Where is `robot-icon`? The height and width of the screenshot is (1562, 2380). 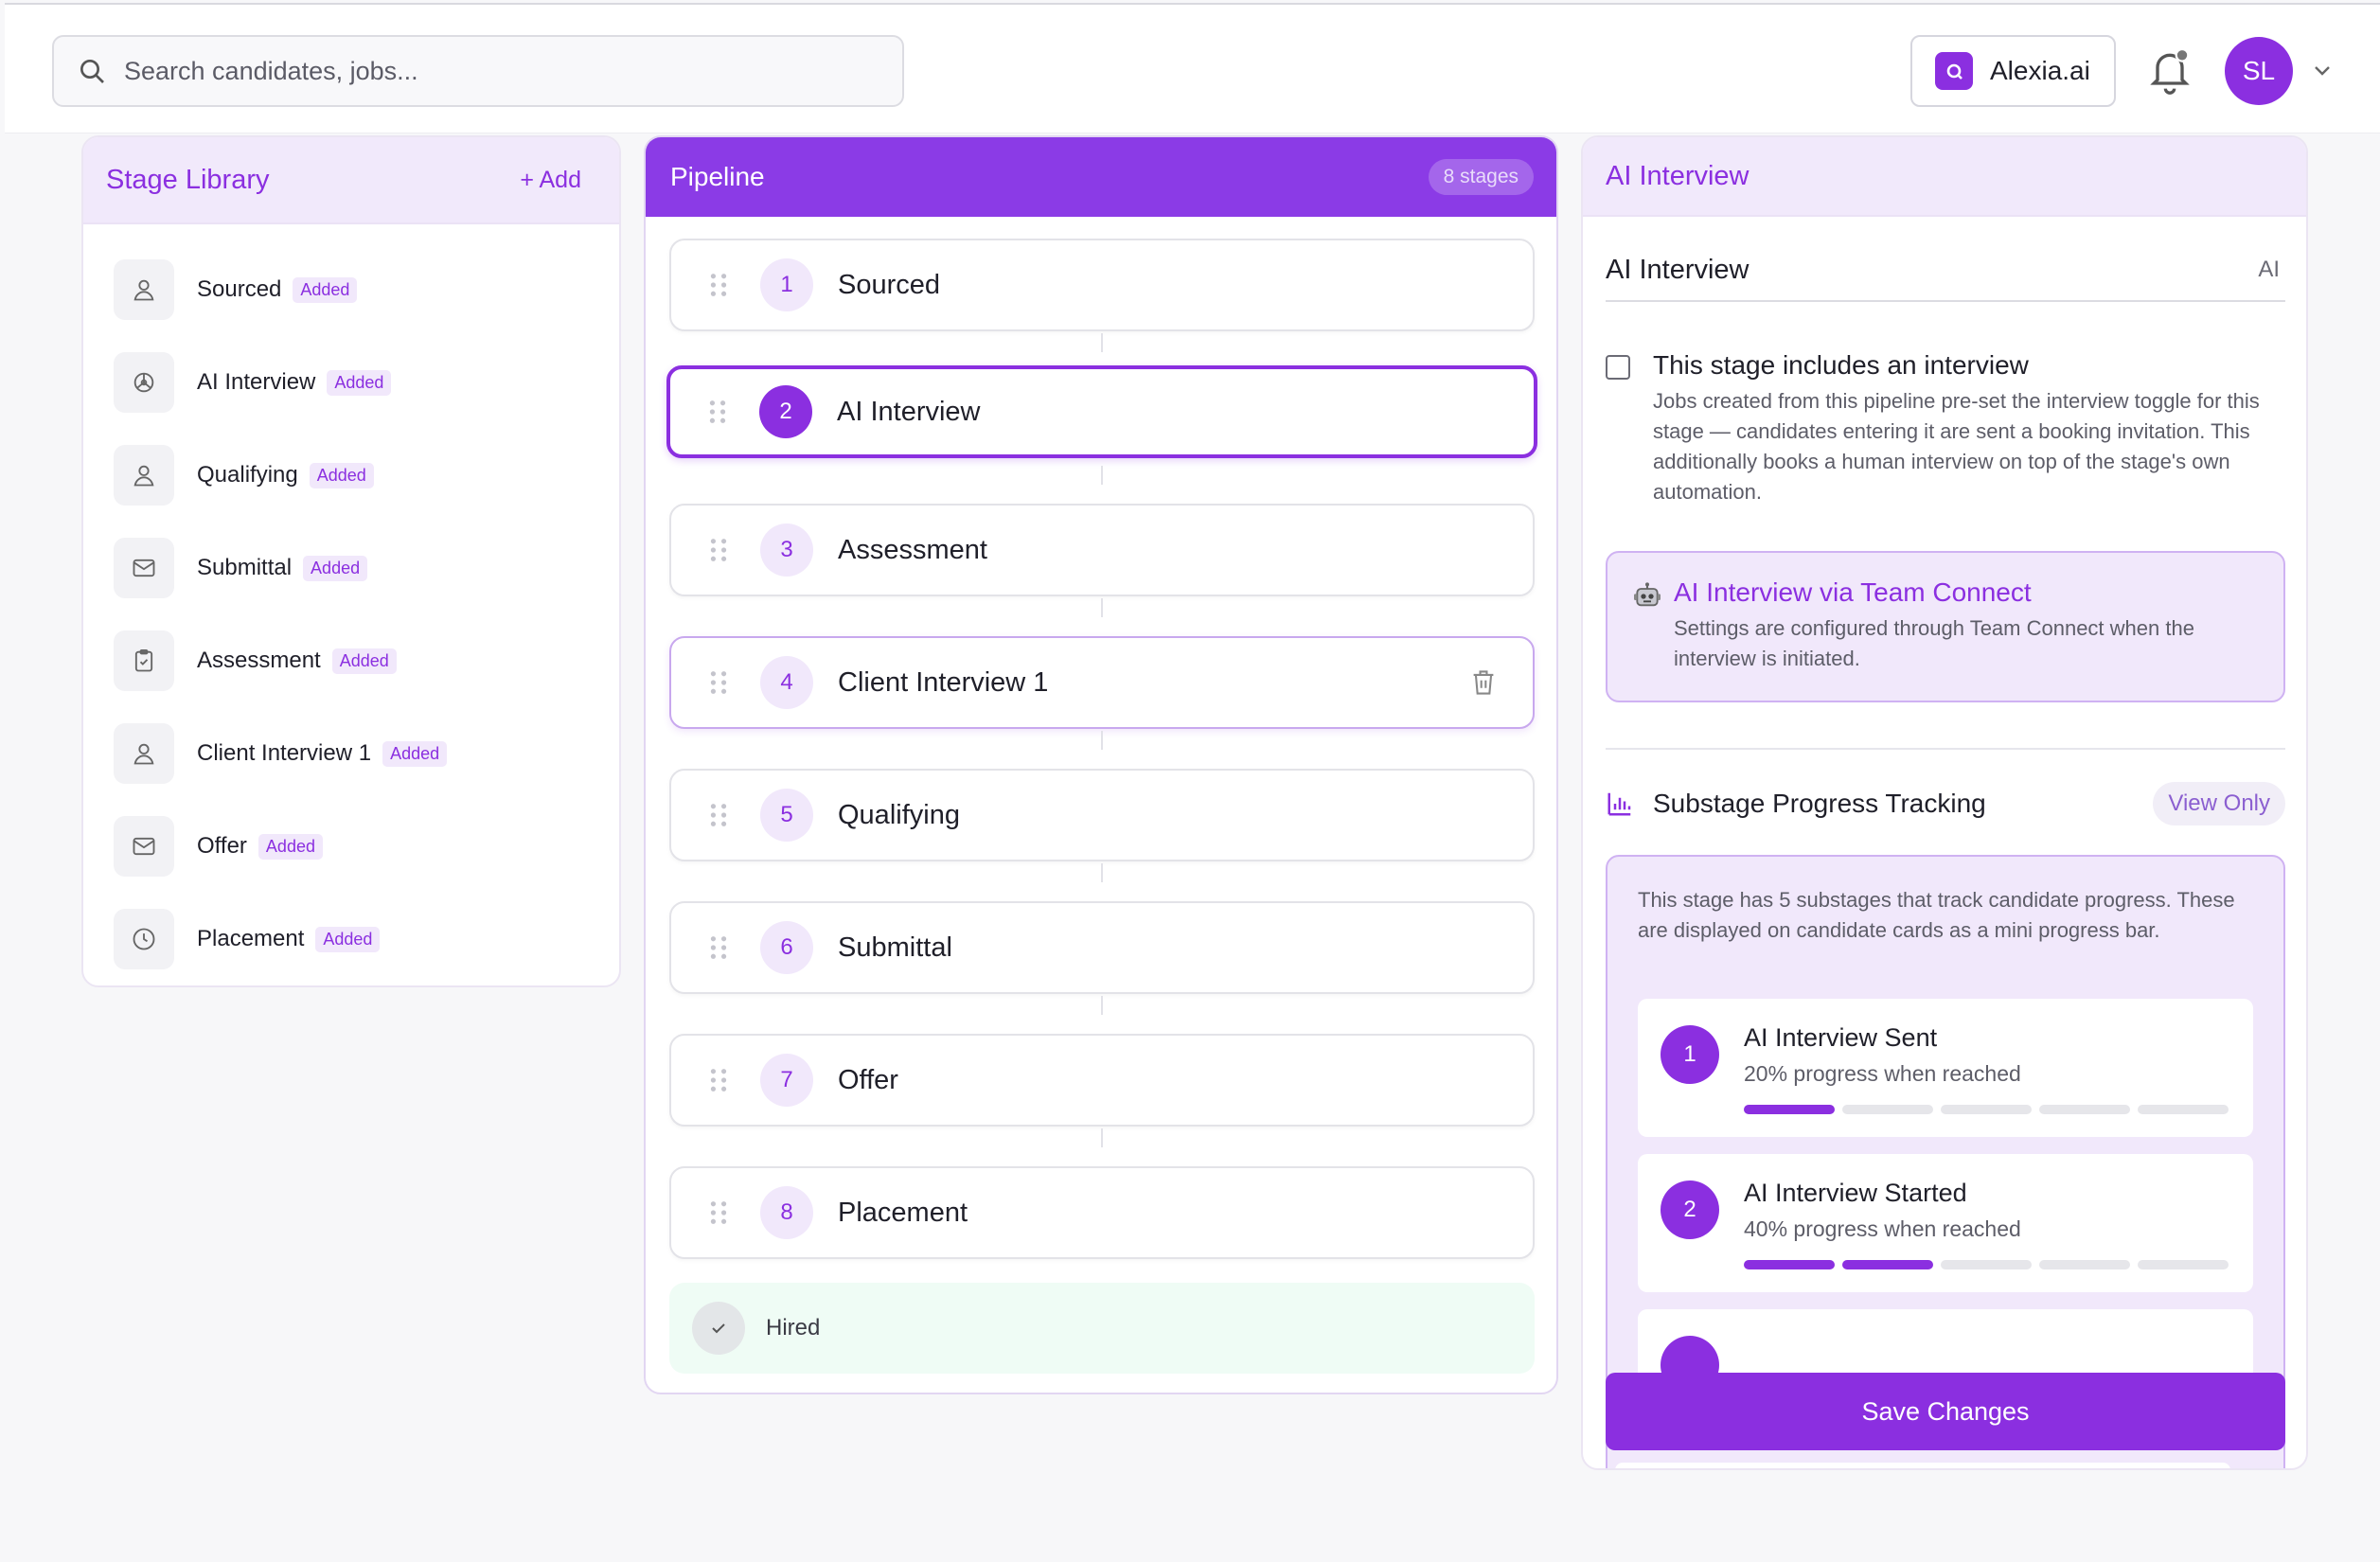
robot-icon is located at coordinates (1647, 594).